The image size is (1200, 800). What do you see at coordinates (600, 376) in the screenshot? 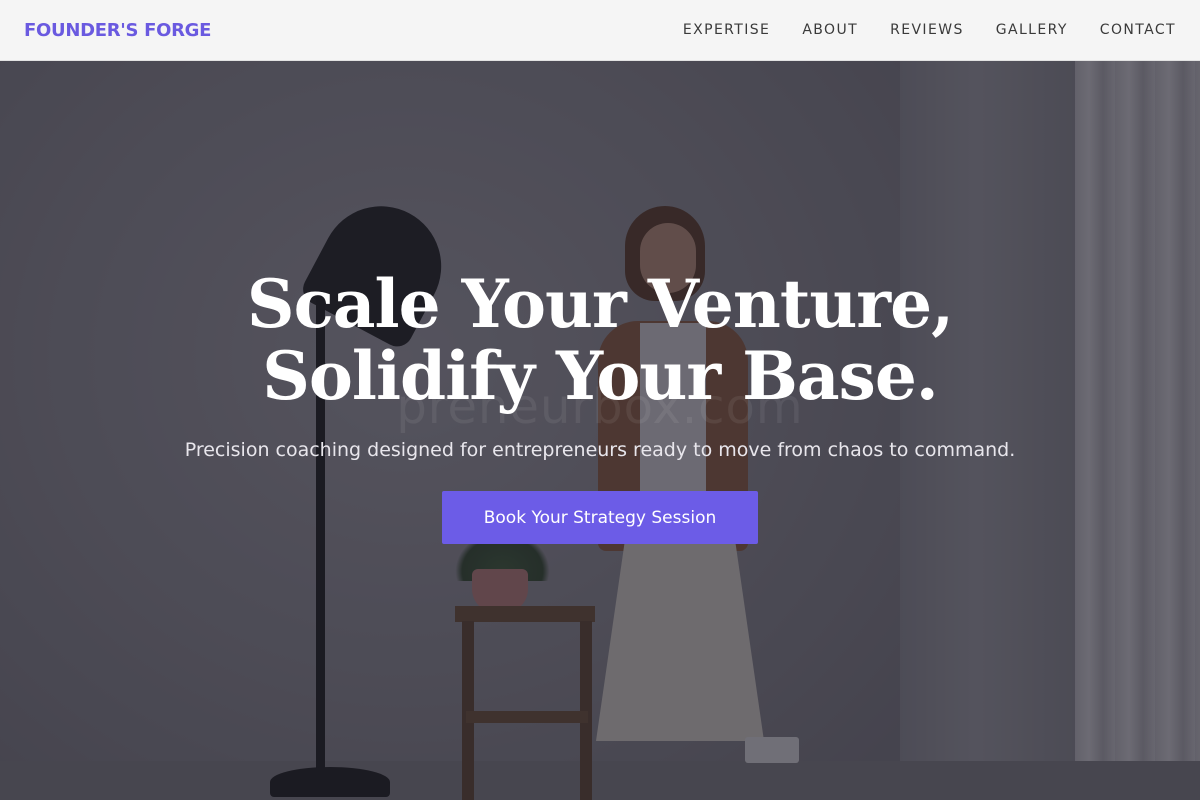
I see `hero-title-line-2: Solidify Your Base.` at bounding box center [600, 376].